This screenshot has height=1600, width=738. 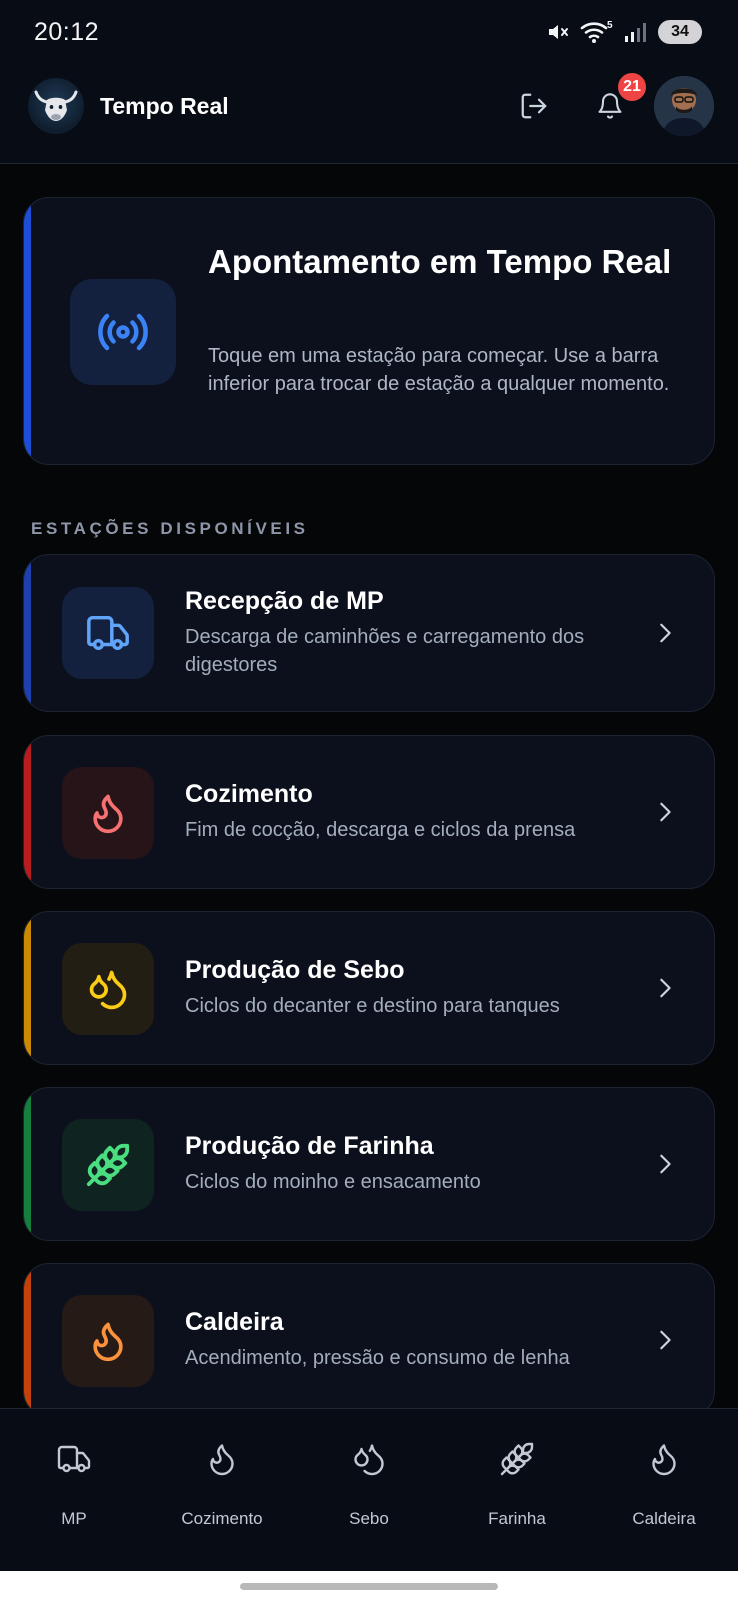 What do you see at coordinates (249, 794) in the screenshot?
I see `station-title: Cozimento` at bounding box center [249, 794].